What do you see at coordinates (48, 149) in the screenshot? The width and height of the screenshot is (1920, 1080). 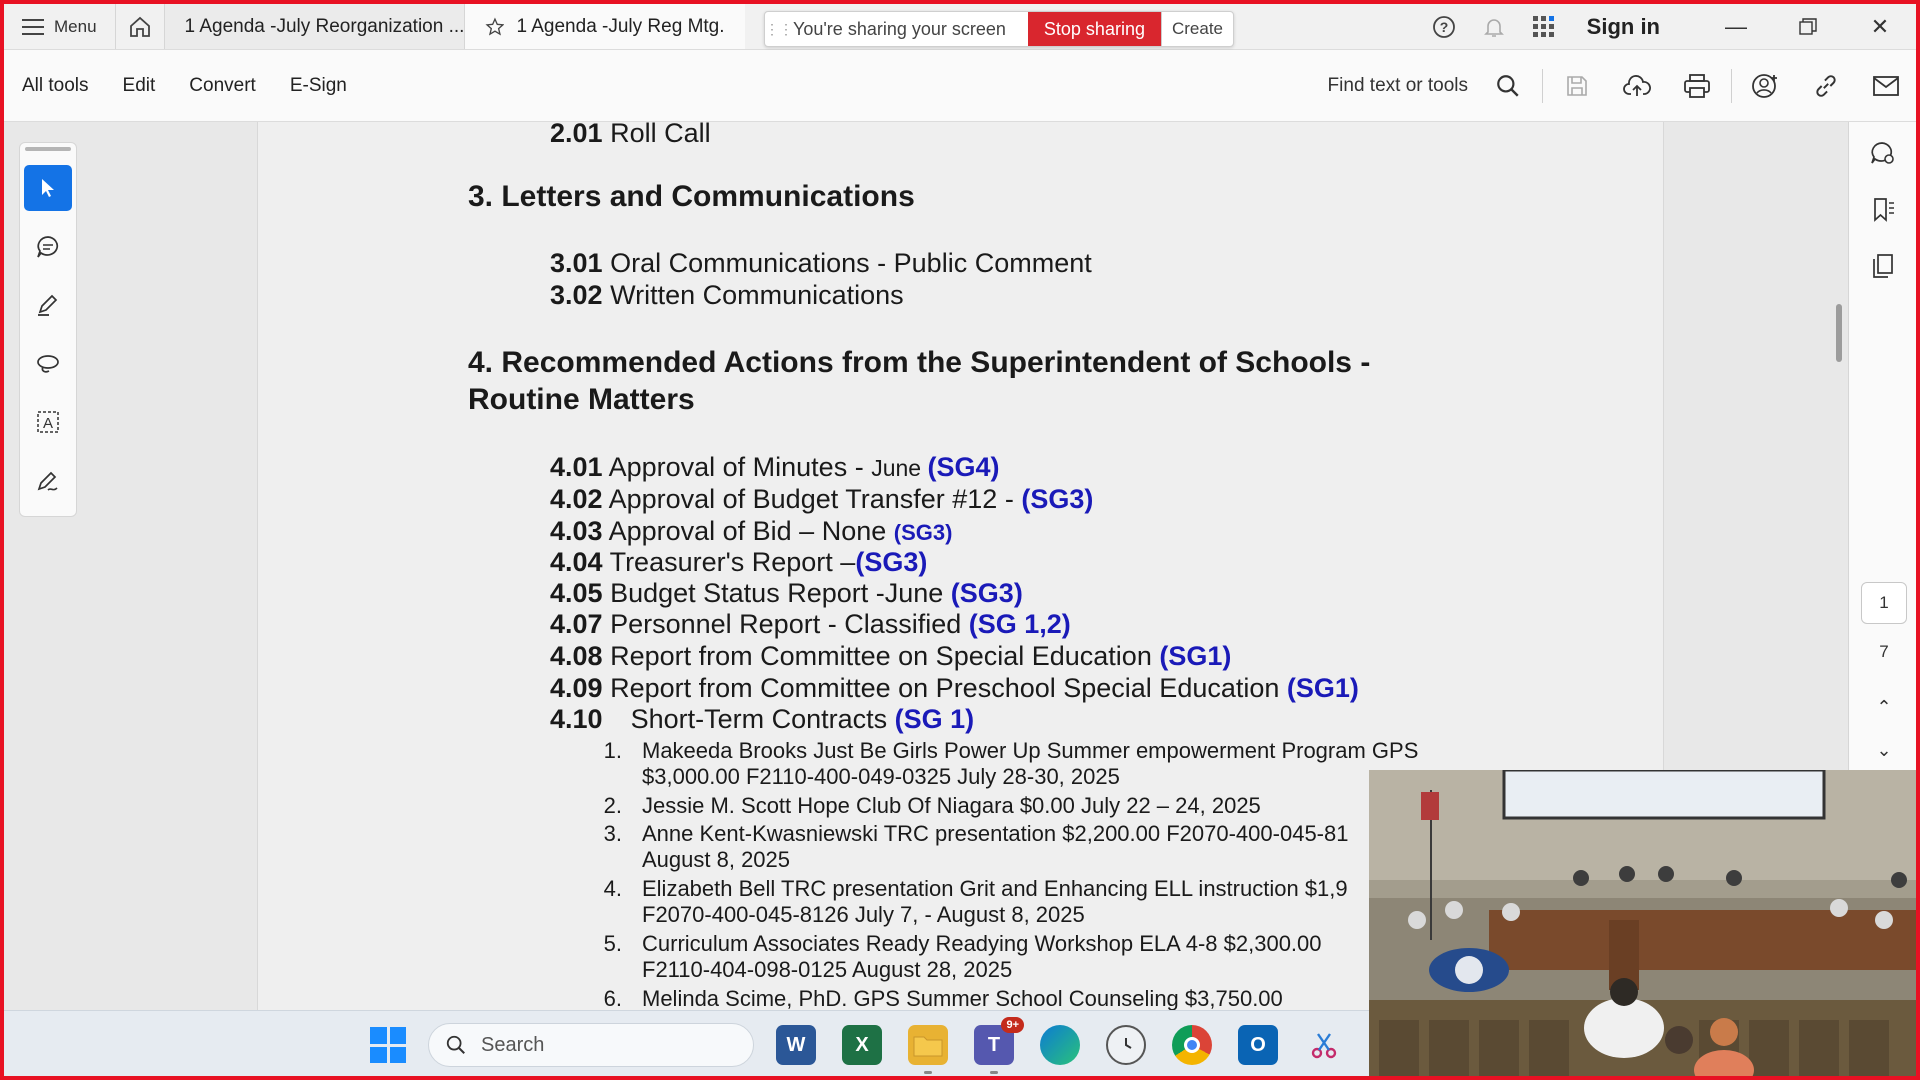 I see `rail-drag-handle` at bounding box center [48, 149].